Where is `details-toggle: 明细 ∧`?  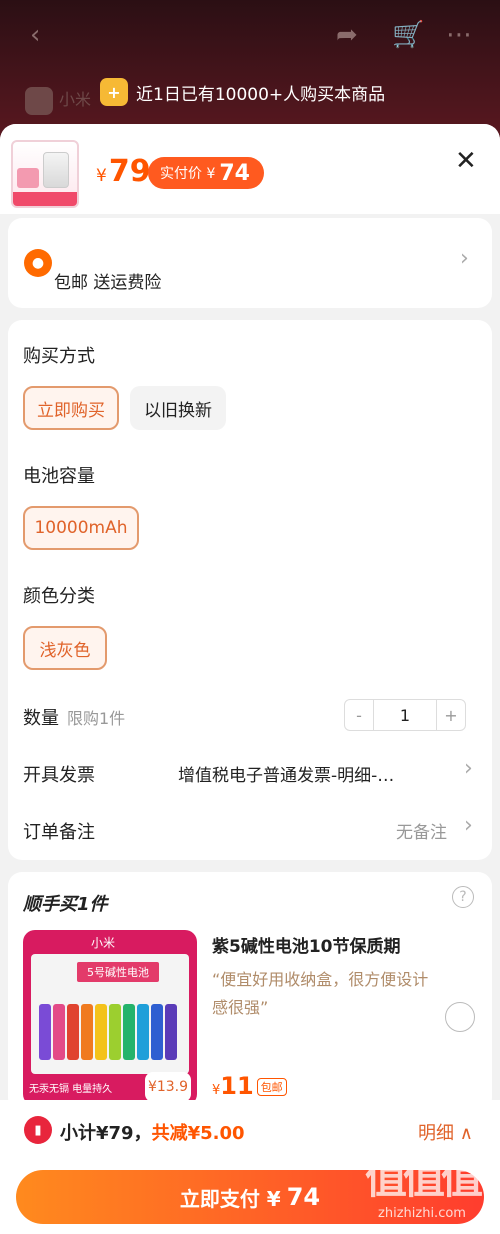
details-toggle: 明细 ∧ is located at coordinates (445, 1132).